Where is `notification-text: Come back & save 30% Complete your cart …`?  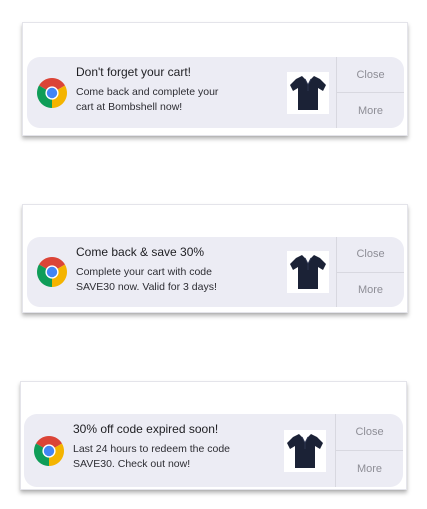
notification-text: Come back & save 30% Complete your cart … is located at coordinates (178, 270).